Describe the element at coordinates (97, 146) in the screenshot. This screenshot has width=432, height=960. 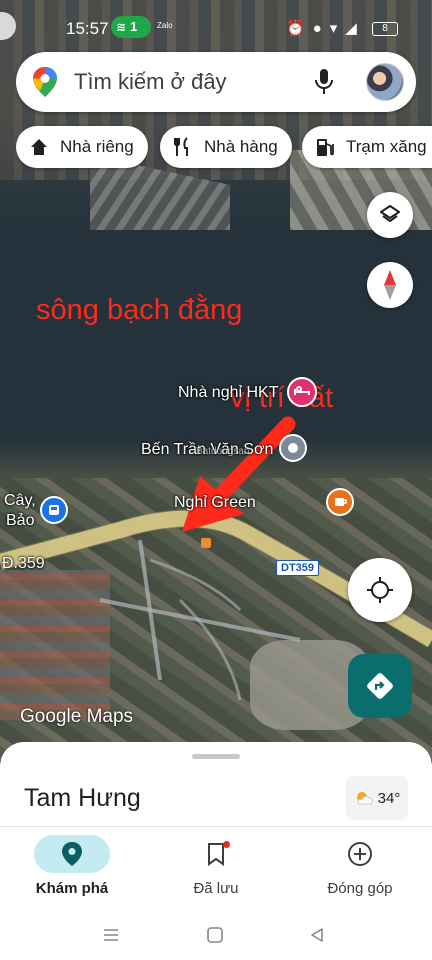
I see `chip-home-label: Nhà riêng` at that location.